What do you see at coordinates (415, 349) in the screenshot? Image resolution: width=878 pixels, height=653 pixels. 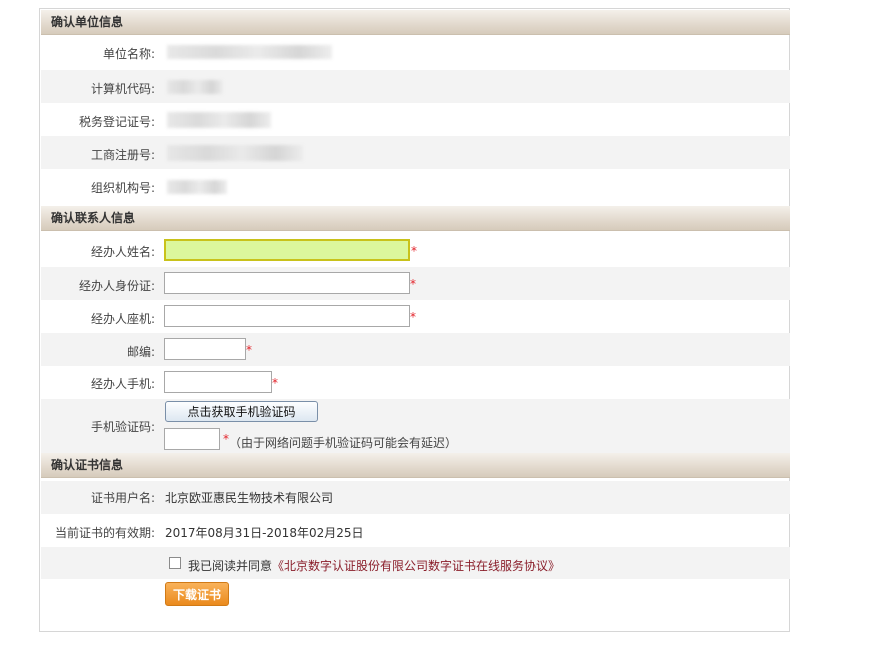 I see `zip-row: 邮编:` at bounding box center [415, 349].